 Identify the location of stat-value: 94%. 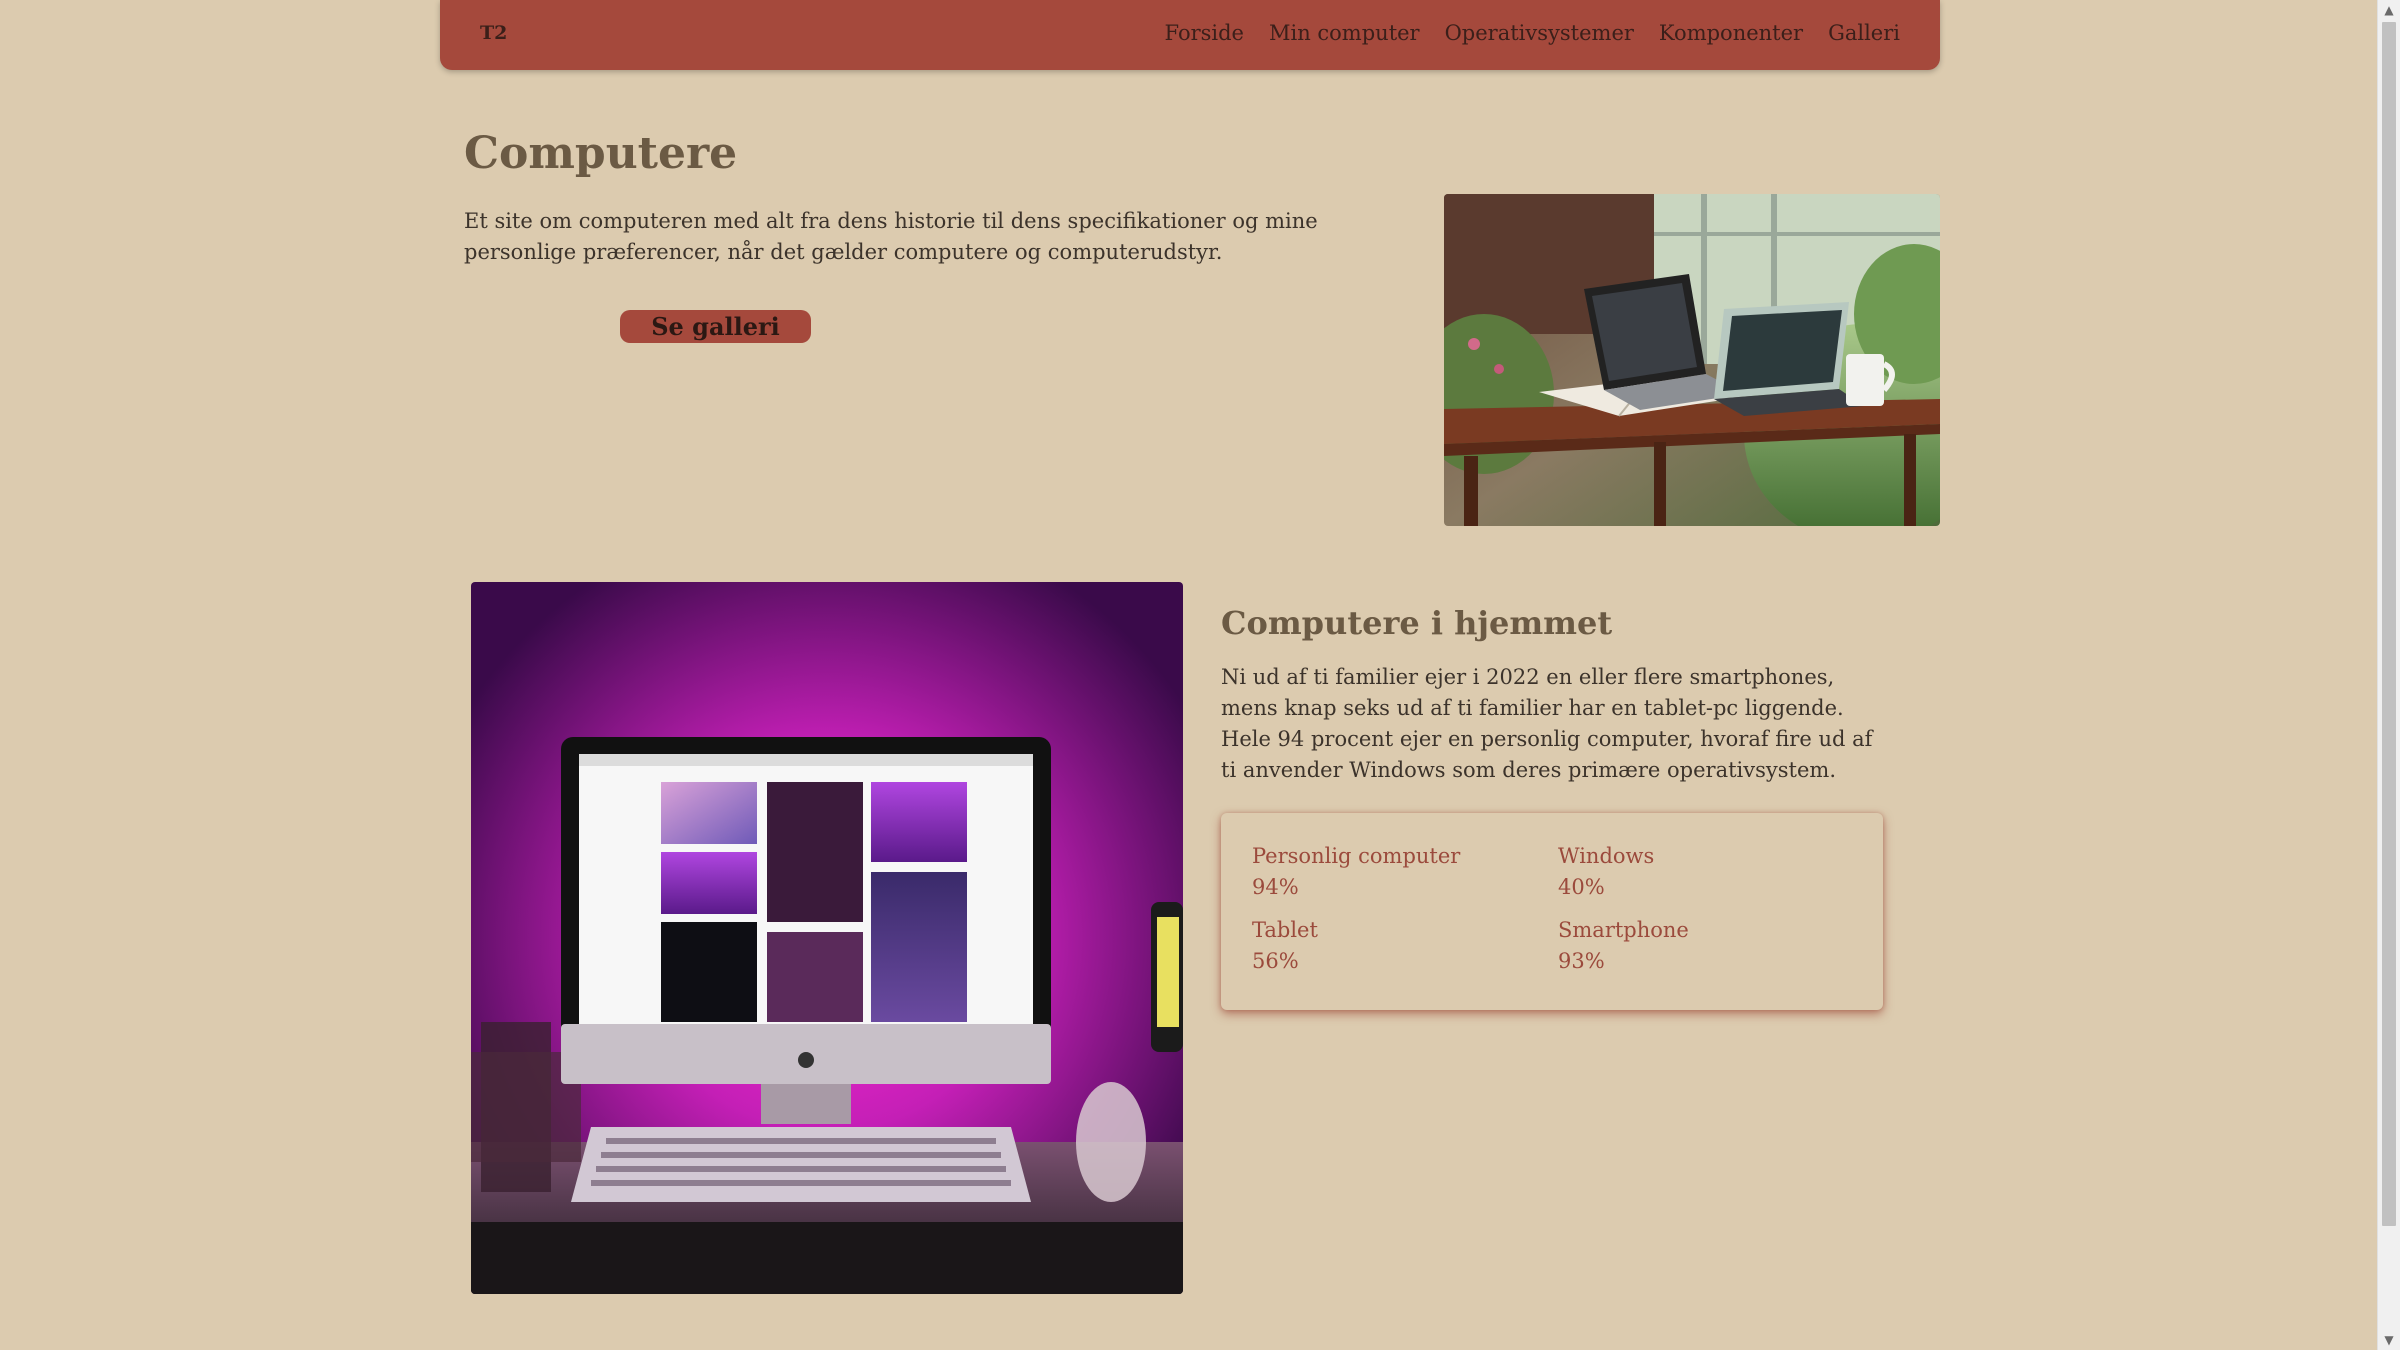
(1275, 887).